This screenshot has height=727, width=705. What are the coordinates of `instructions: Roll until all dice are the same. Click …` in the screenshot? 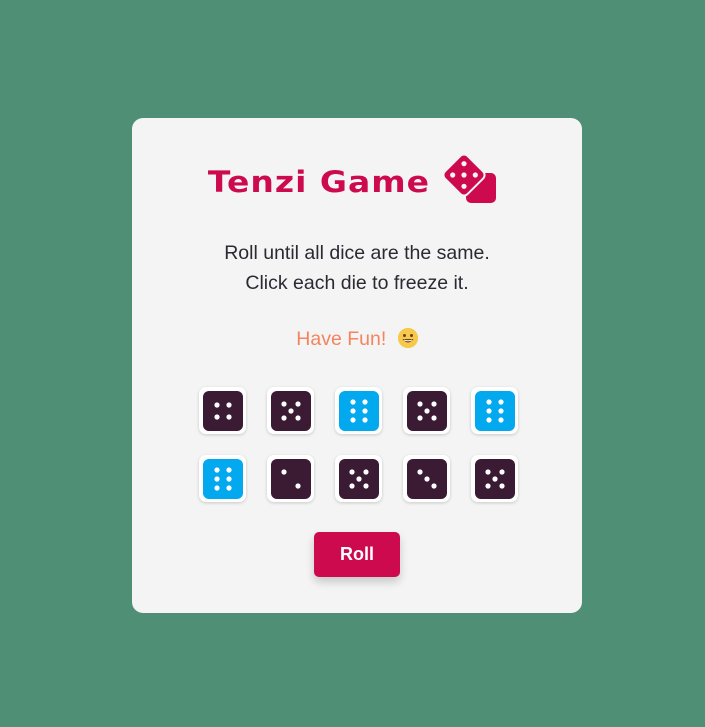 It's located at (357, 268).